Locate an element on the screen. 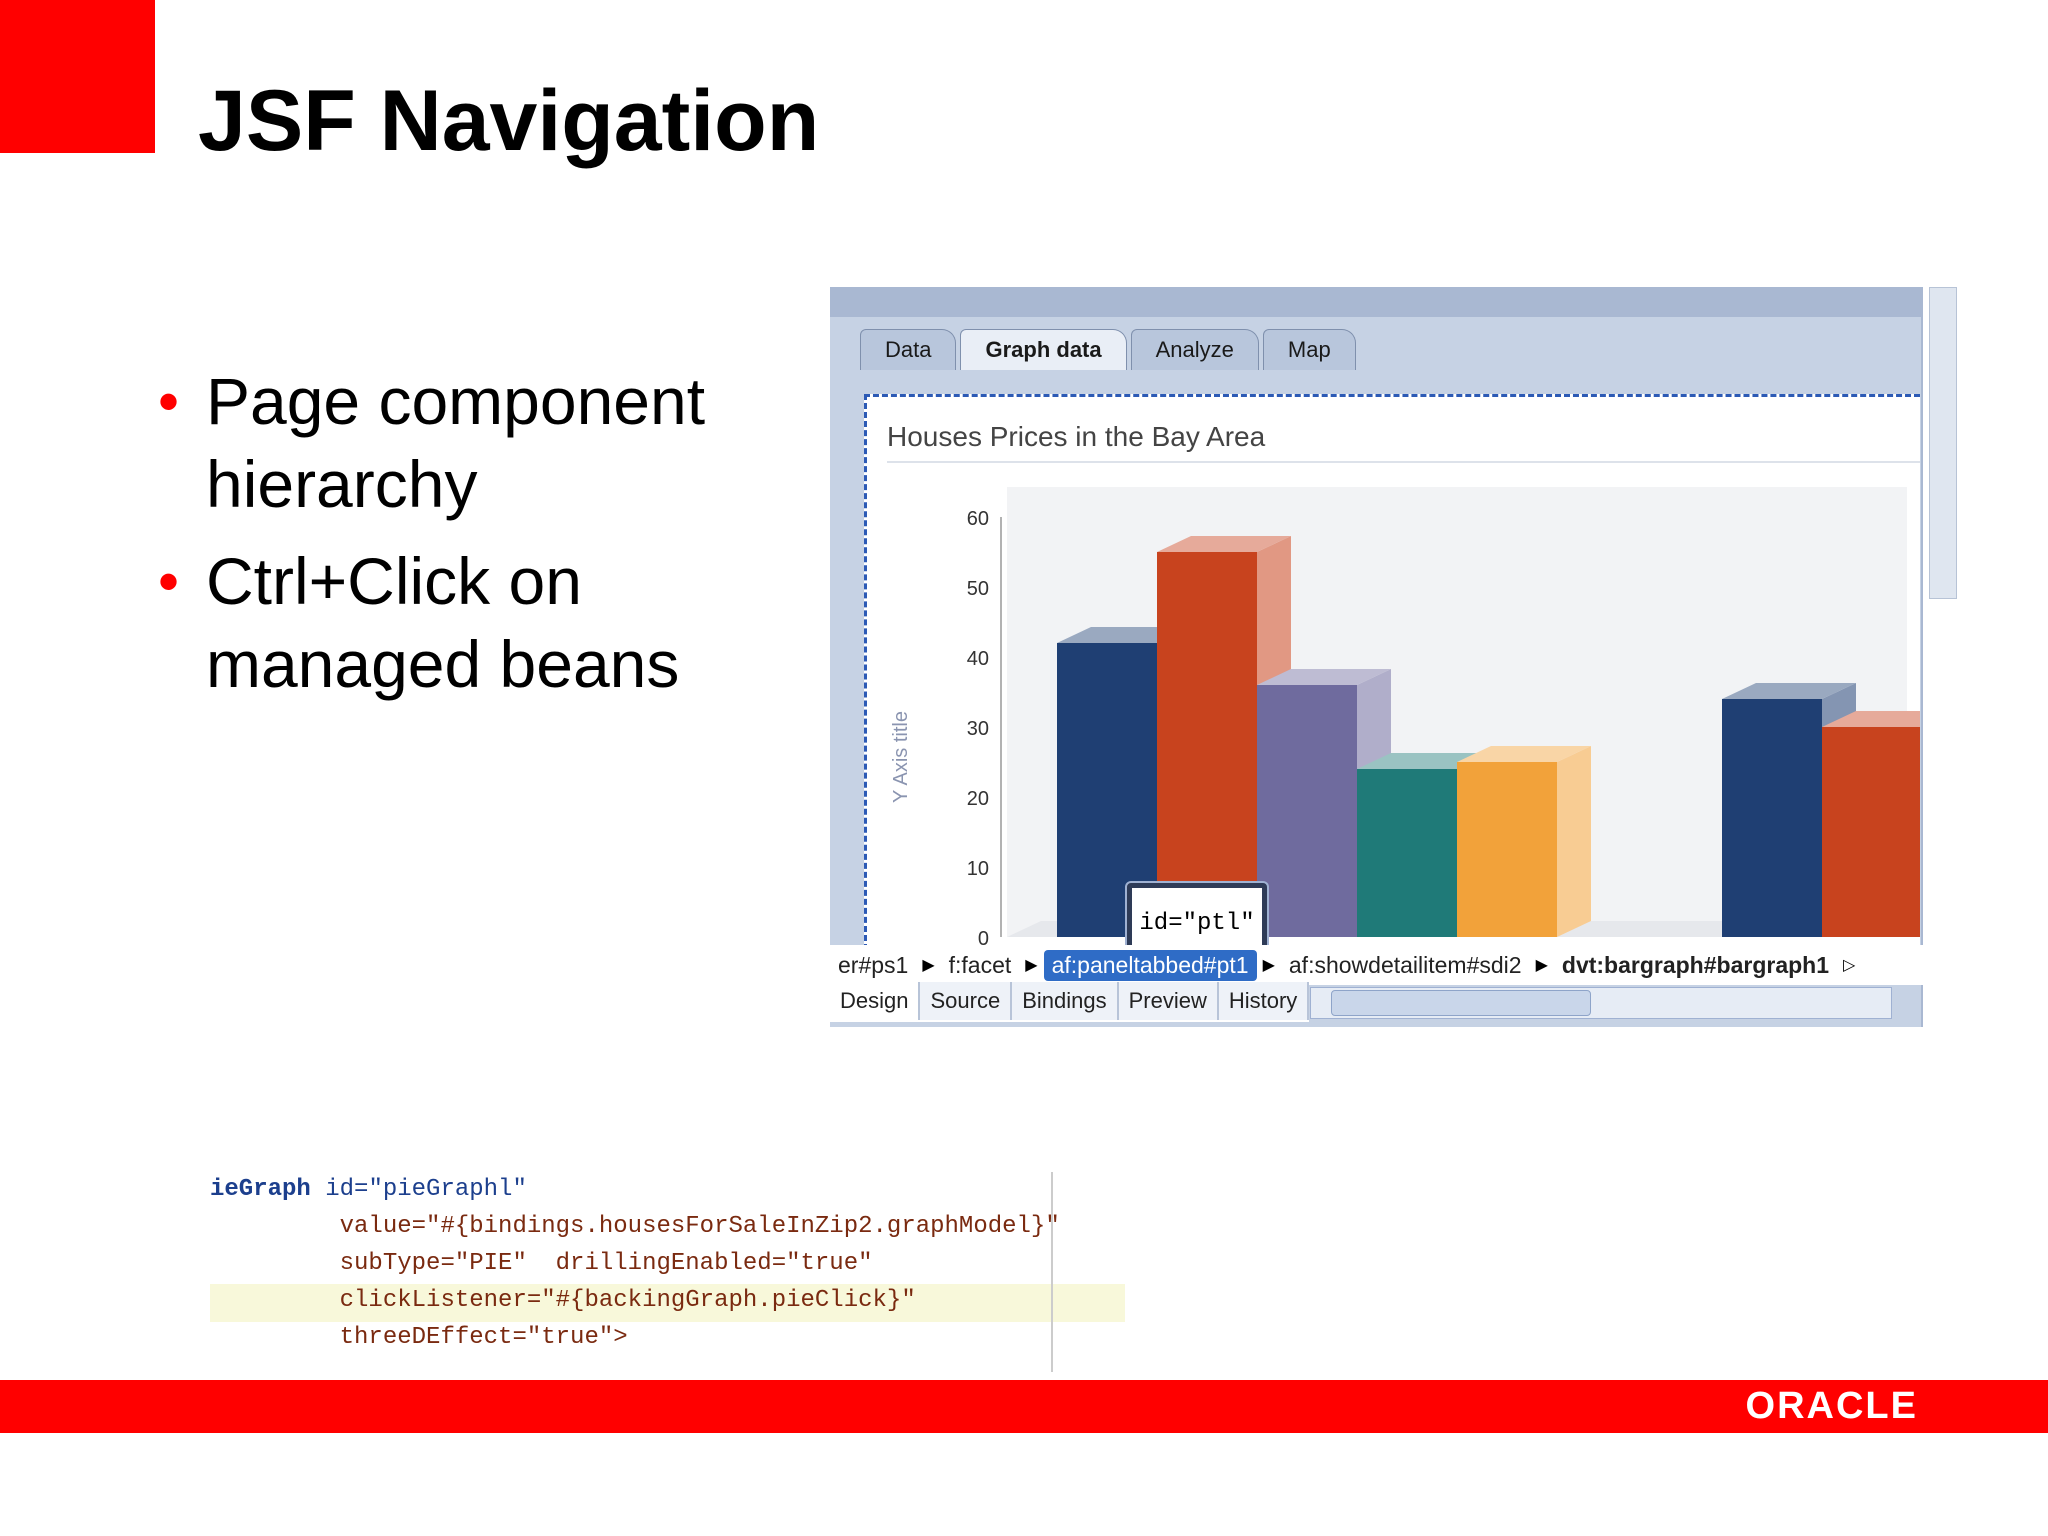 Image resolution: width=2048 pixels, height=1536 pixels. slide-title: JSF Navigation is located at coordinates (509, 121).